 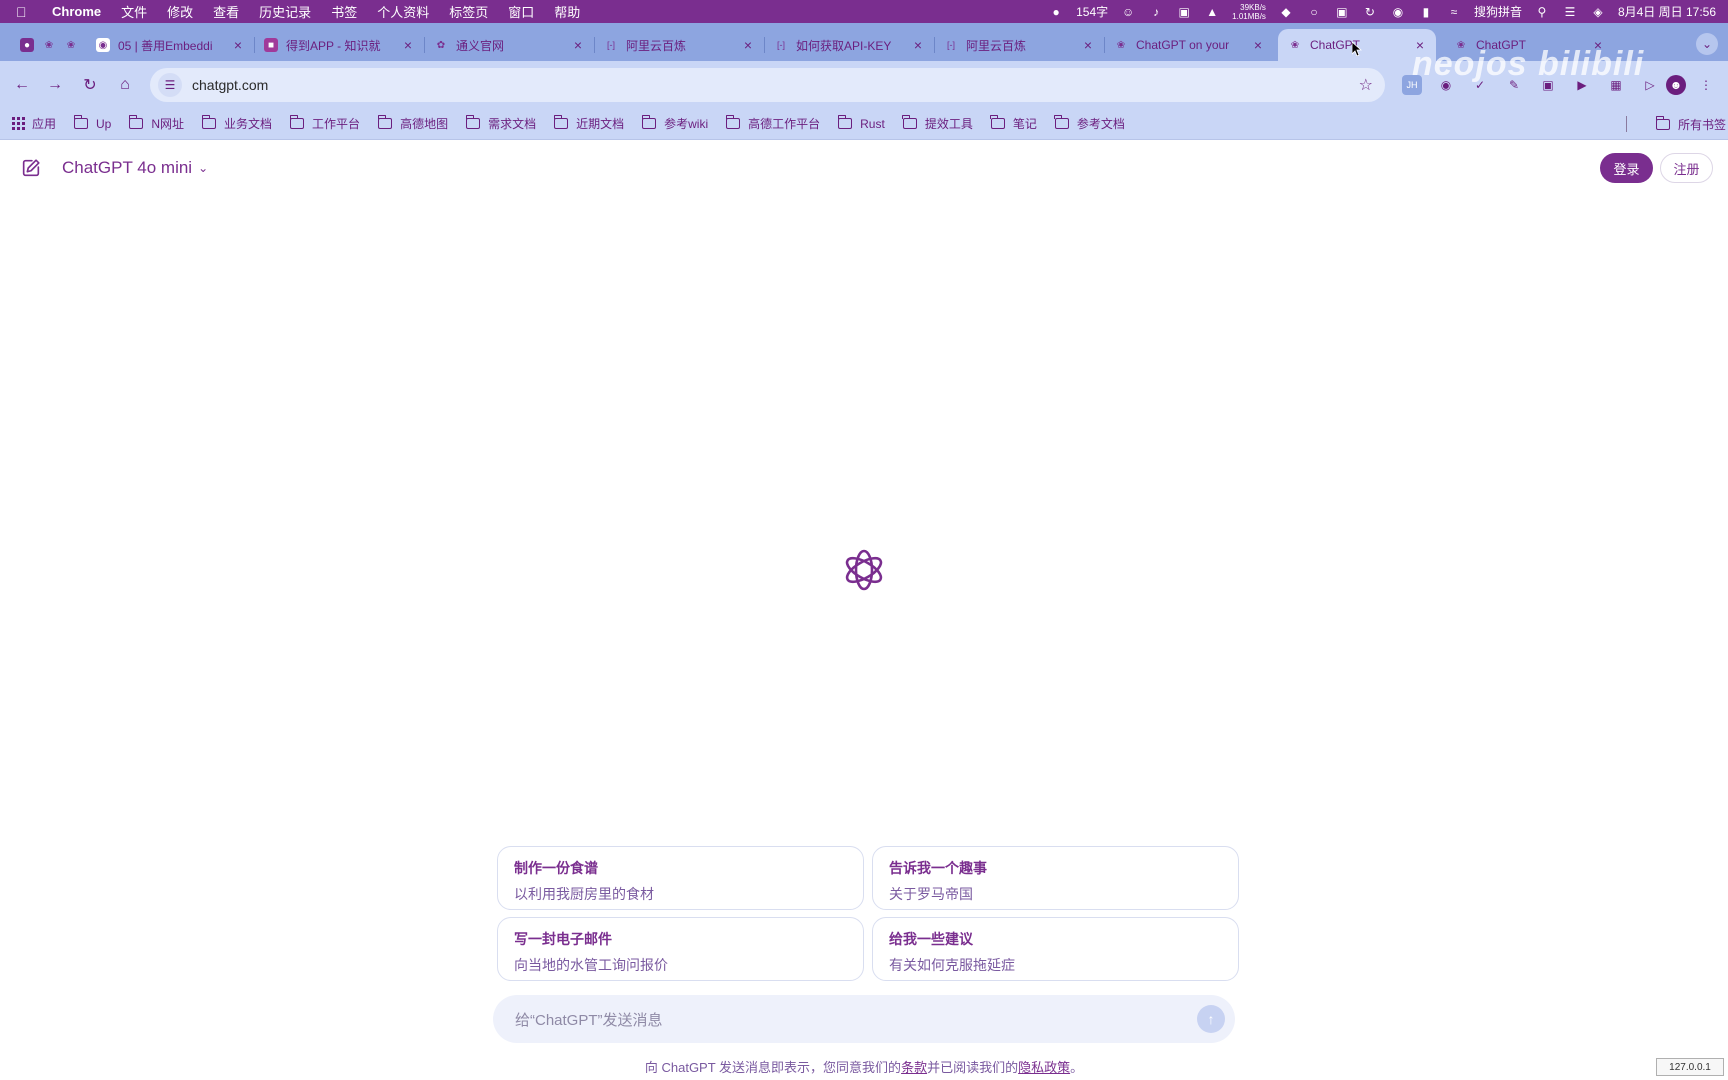 What do you see at coordinates (1249, 16) in the screenshot?
I see `net-down: 1.01MB/s` at bounding box center [1249, 16].